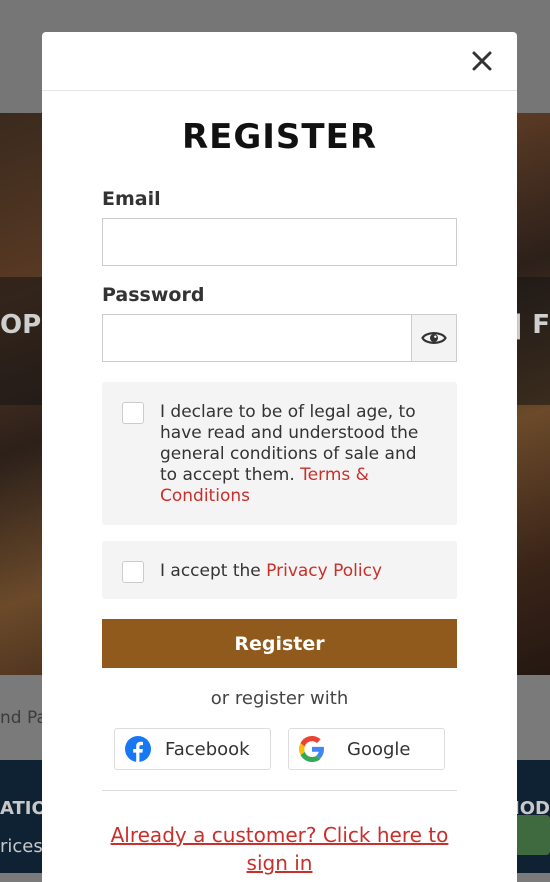 Image resolution: width=550 pixels, height=882 pixels. I want to click on legal-age-checkbox, so click(133, 413).